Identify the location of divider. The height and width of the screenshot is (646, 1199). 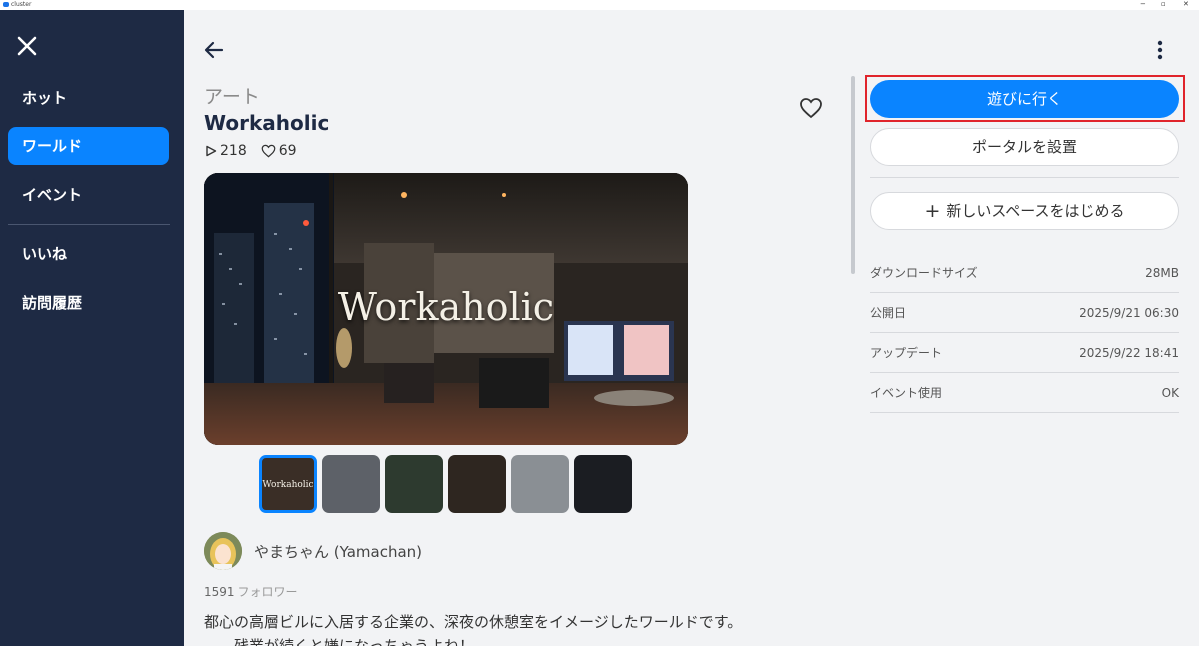
(1024, 177).